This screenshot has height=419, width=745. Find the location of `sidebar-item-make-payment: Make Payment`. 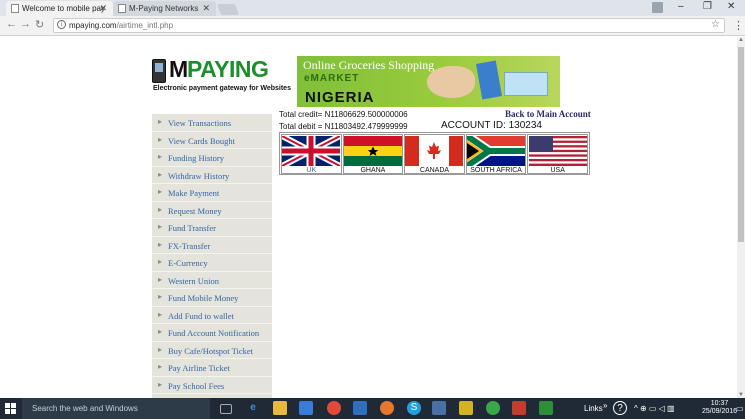

sidebar-item-make-payment: Make Payment is located at coordinates (212, 193).